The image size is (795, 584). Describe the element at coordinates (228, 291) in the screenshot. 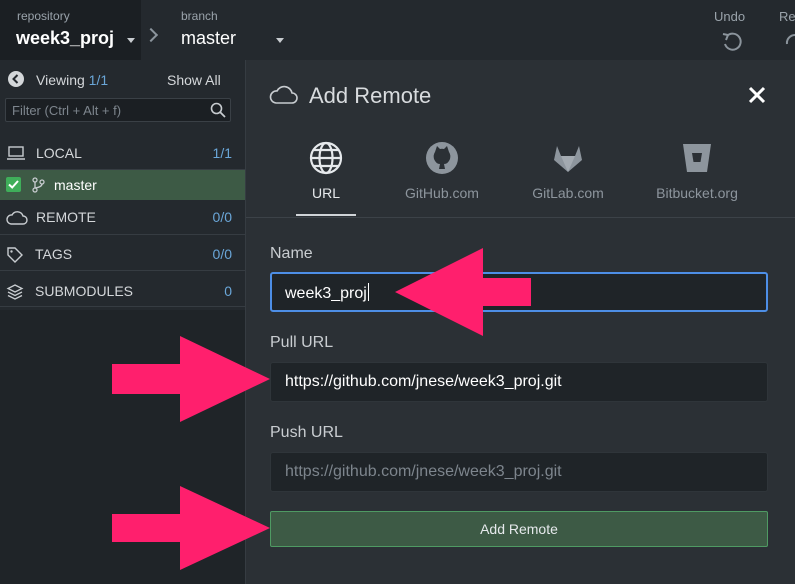

I see `section-submodules-count: 0` at that location.